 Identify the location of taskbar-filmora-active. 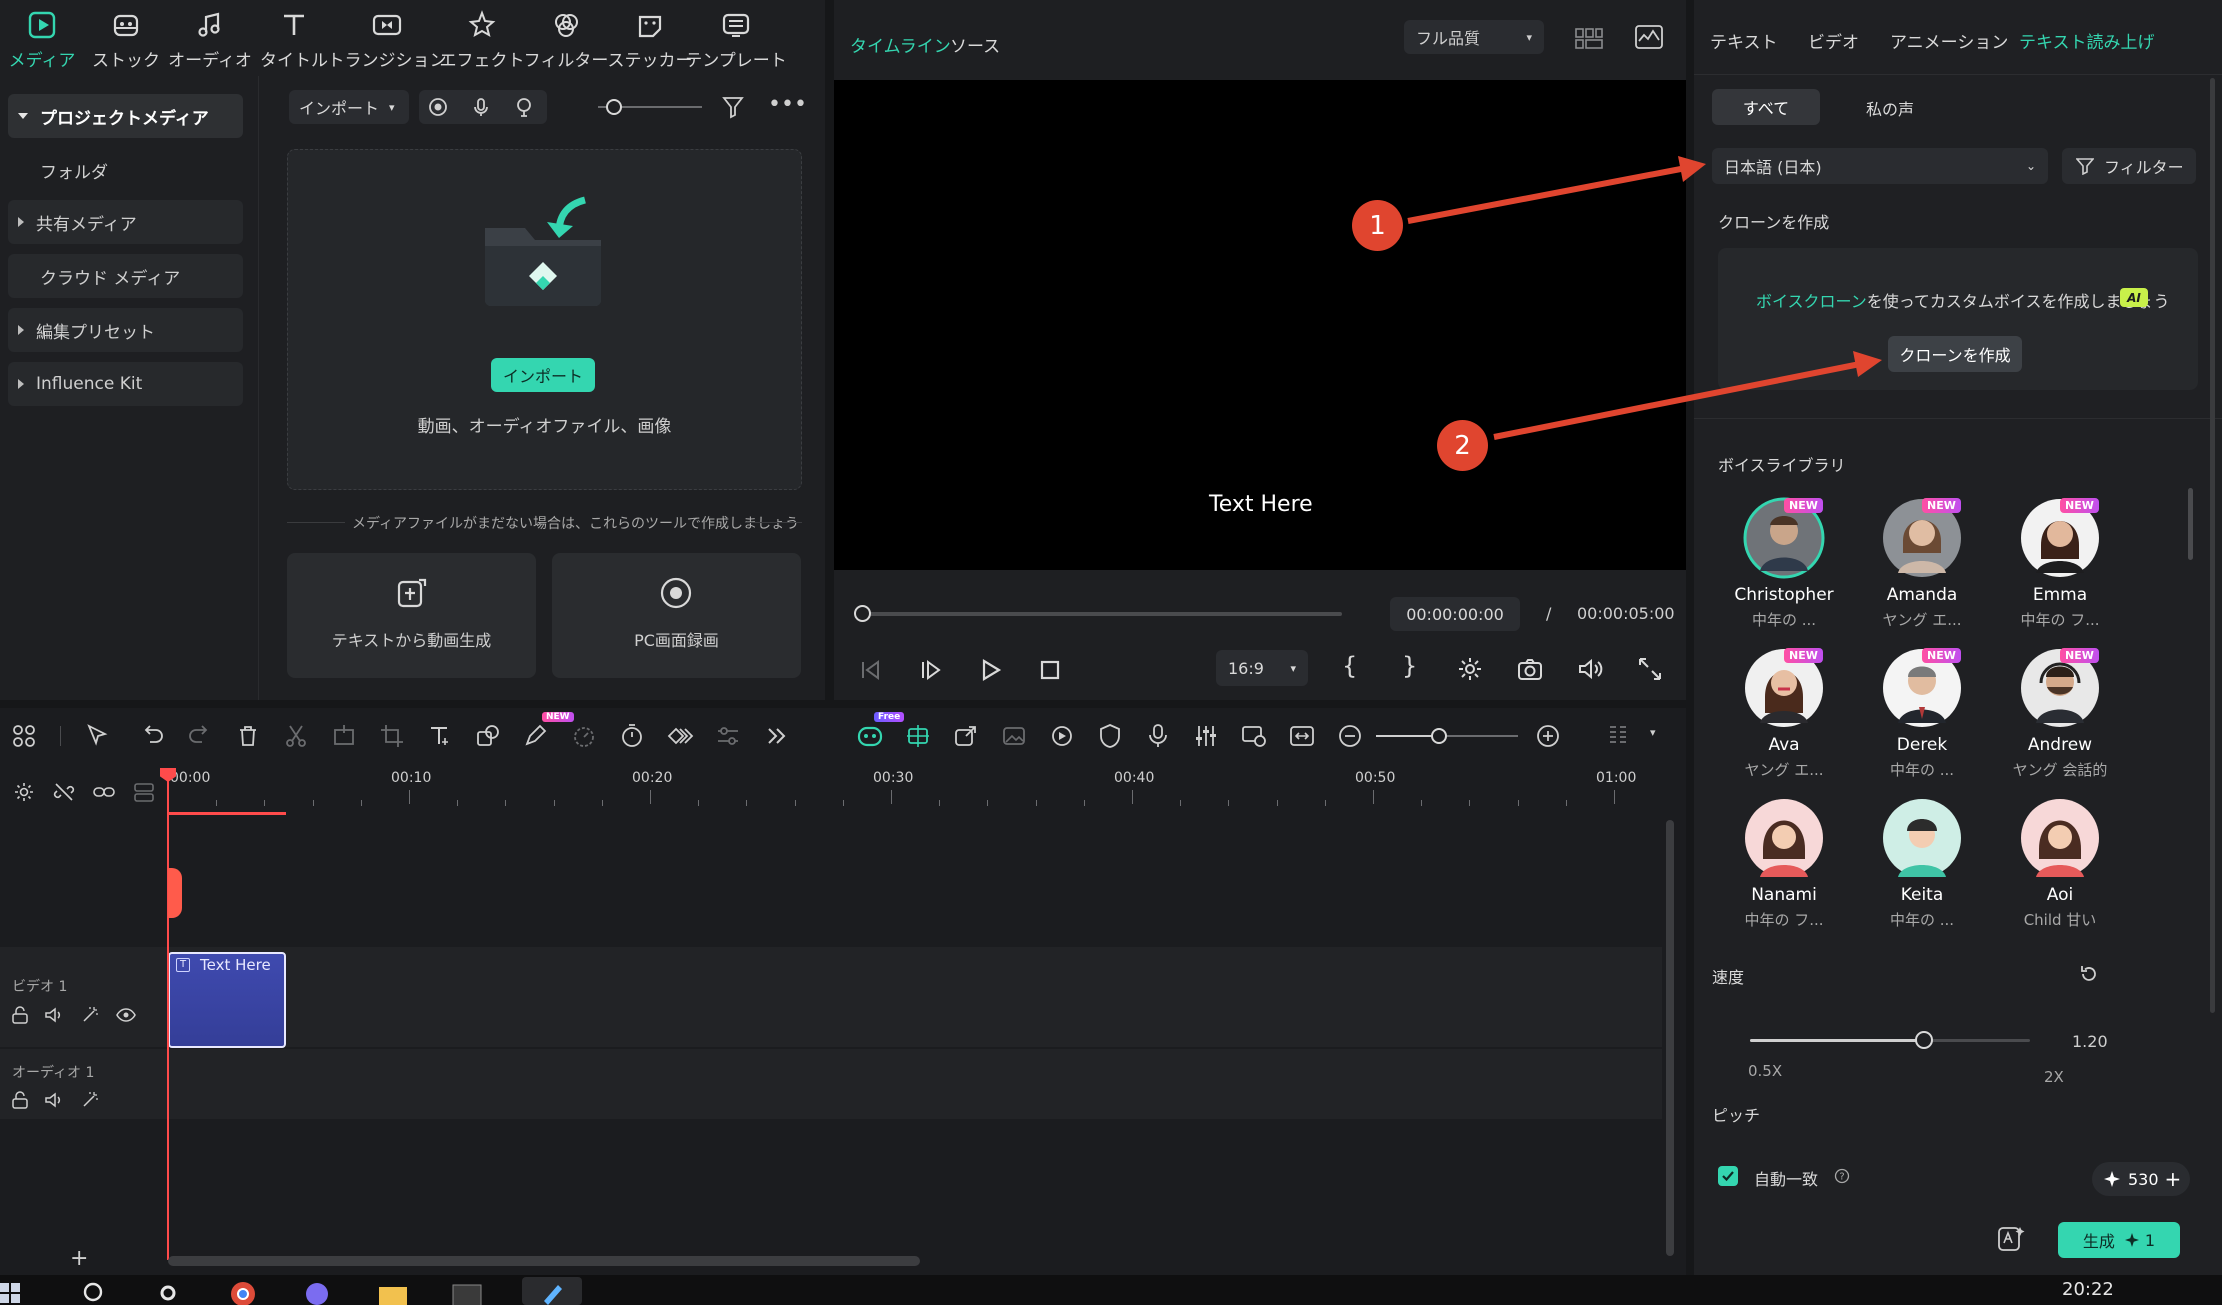
(552, 1291).